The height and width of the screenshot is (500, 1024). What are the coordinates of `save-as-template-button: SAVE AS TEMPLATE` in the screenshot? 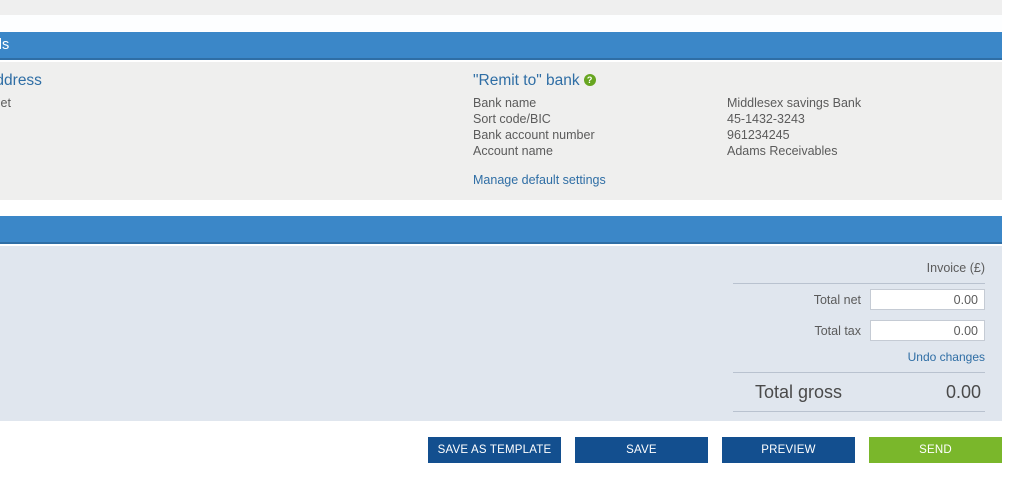 It's located at (494, 450).